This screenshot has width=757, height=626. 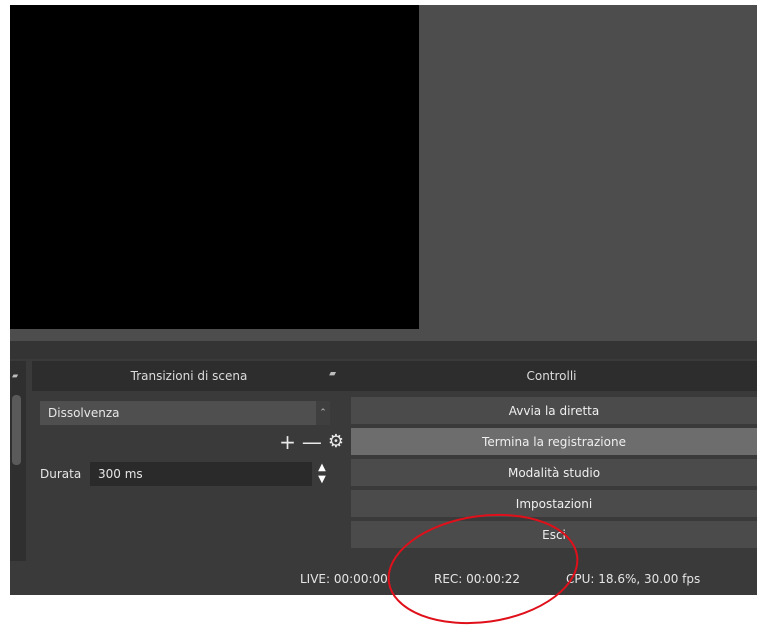 I want to click on rec-status: REC: 00:00:22, so click(x=477, y=579).